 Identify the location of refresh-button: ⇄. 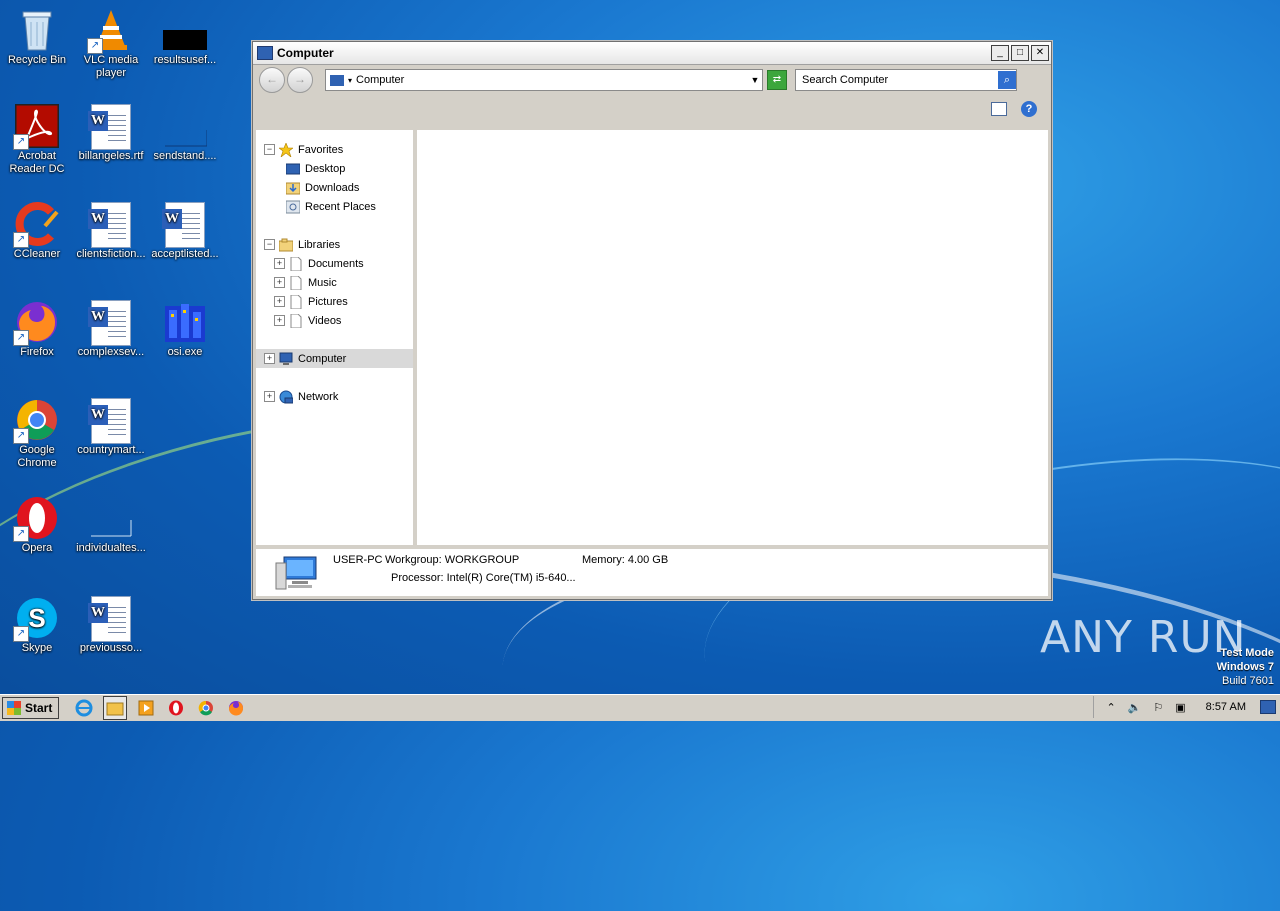
(777, 80).